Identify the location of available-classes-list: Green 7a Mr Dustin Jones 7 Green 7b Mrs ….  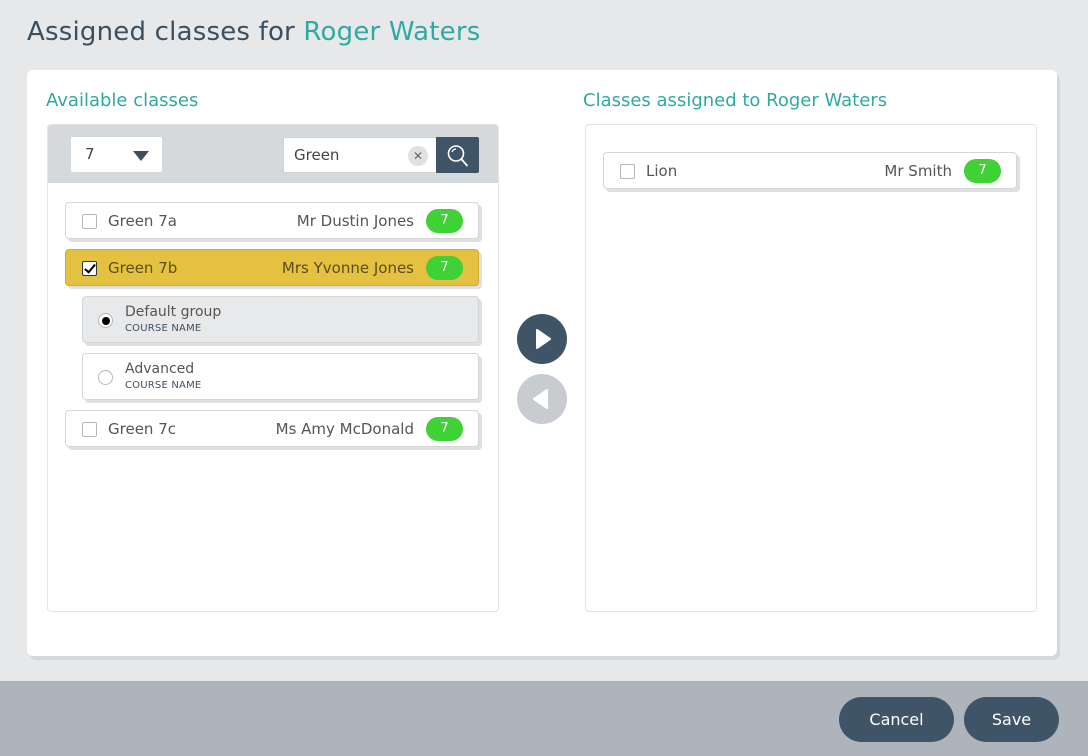
(273, 315).